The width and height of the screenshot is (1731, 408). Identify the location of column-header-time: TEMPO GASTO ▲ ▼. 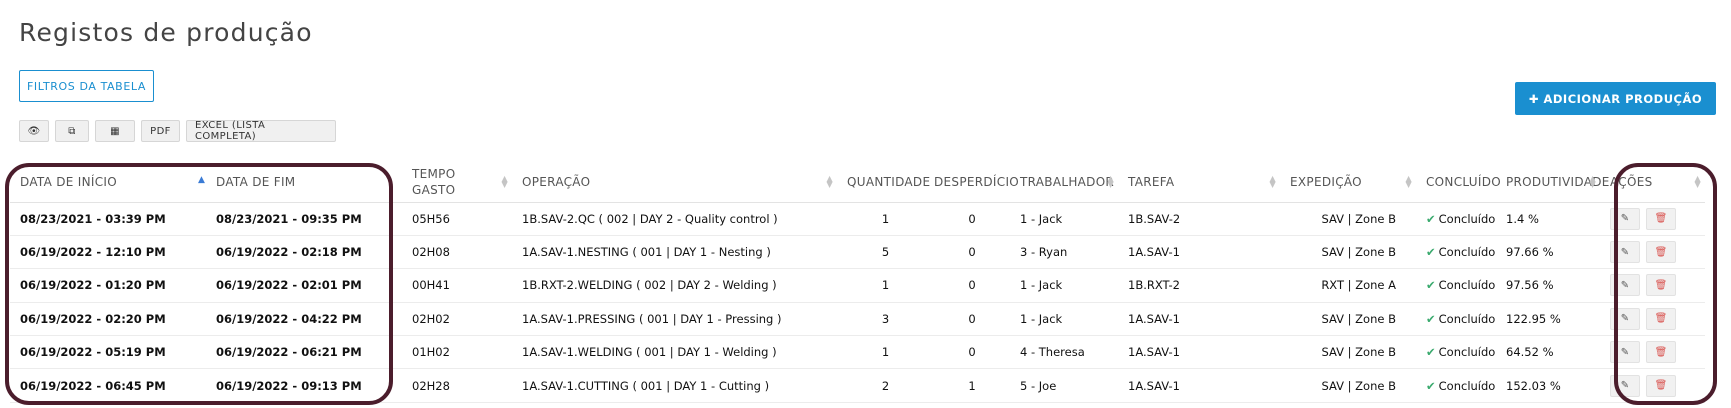
(457, 183).